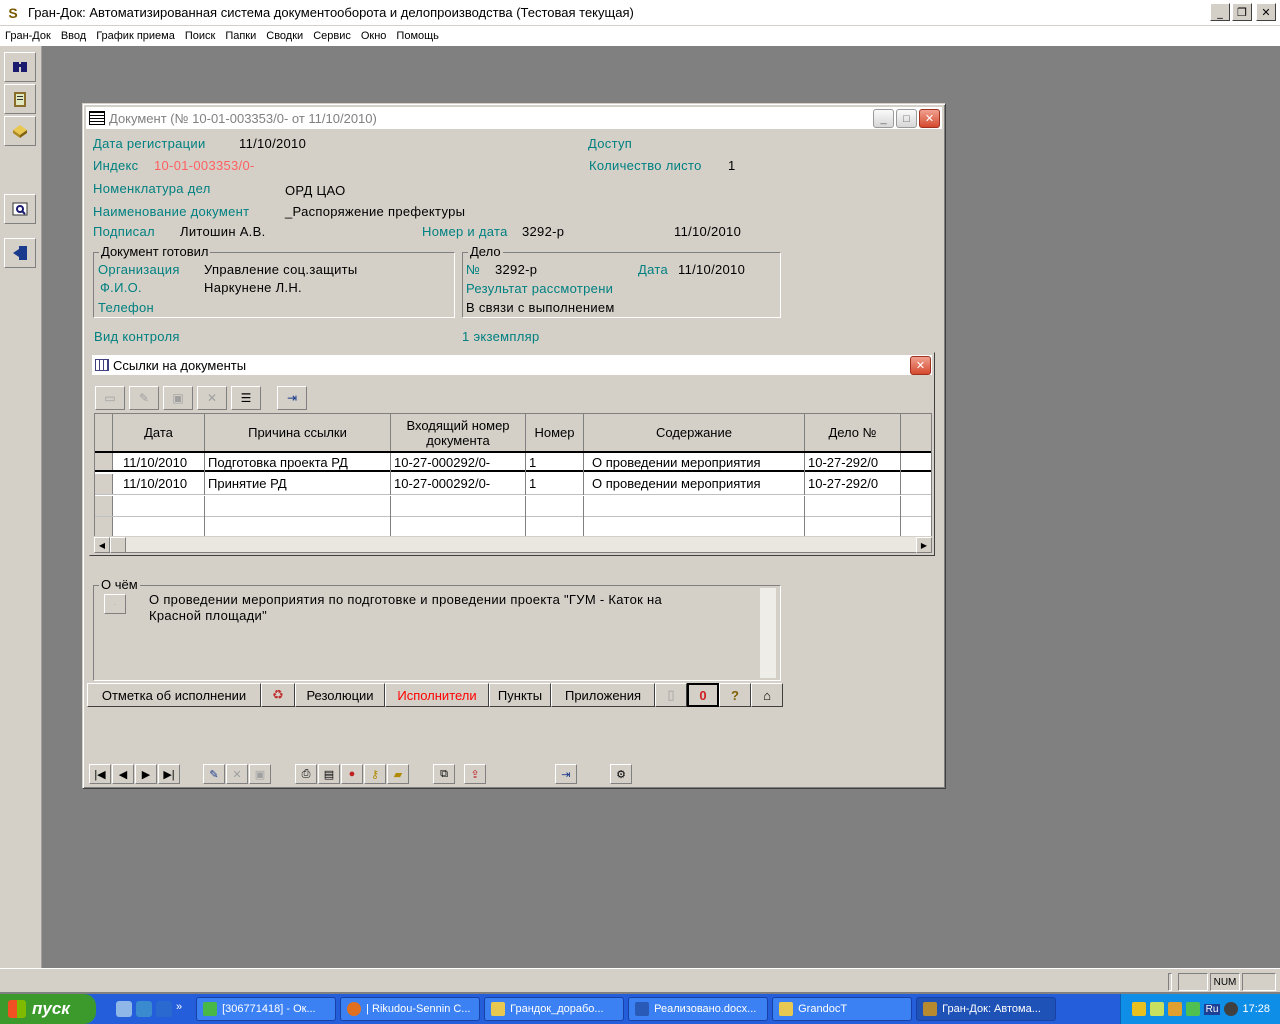 The width and height of the screenshot is (1280, 1024). What do you see at coordinates (204, 165) in the screenshot?
I see `index-value: 10-01-003353/0-` at bounding box center [204, 165].